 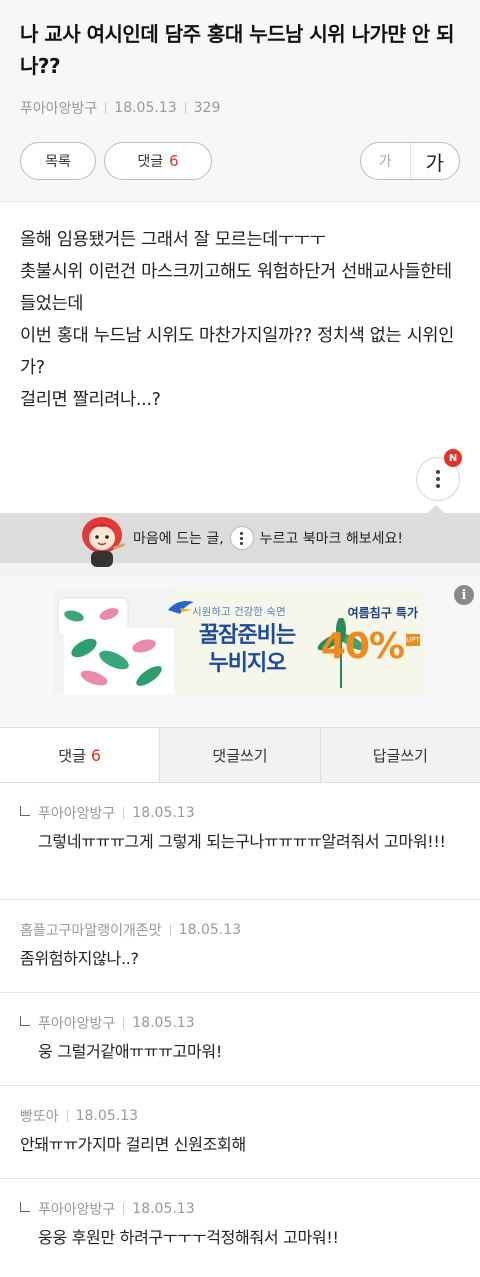 What do you see at coordinates (114, 641) in the screenshot?
I see `bedding-image` at bounding box center [114, 641].